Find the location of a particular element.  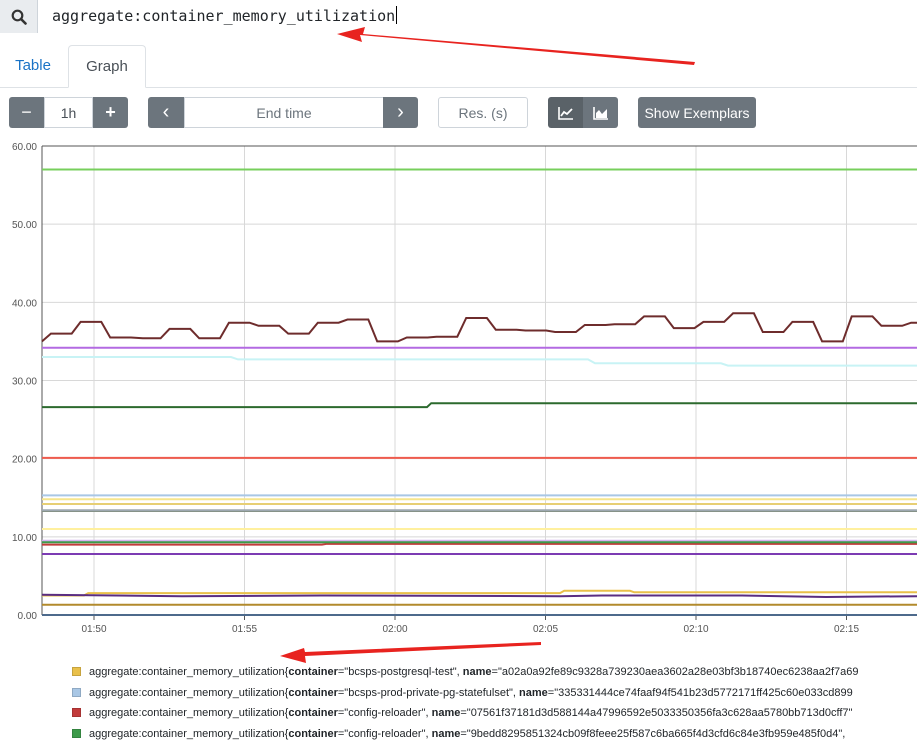

end-time-forward-button: › is located at coordinates (400, 112).